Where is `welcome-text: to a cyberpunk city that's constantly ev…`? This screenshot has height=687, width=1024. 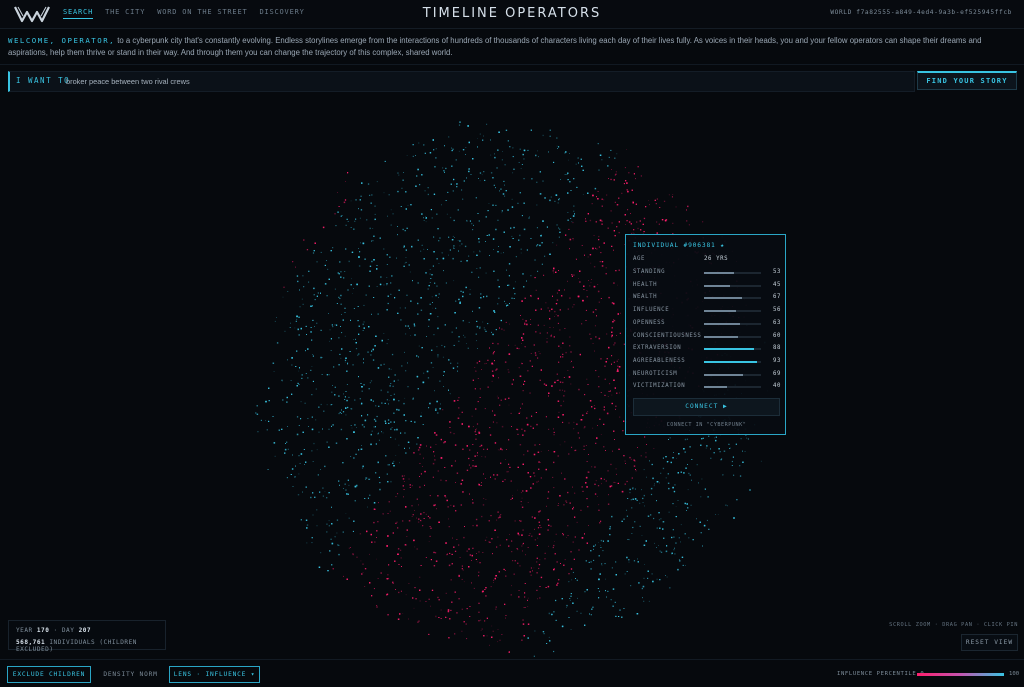 welcome-text: to a cyberpunk city that's constantly ev… is located at coordinates (495, 46).